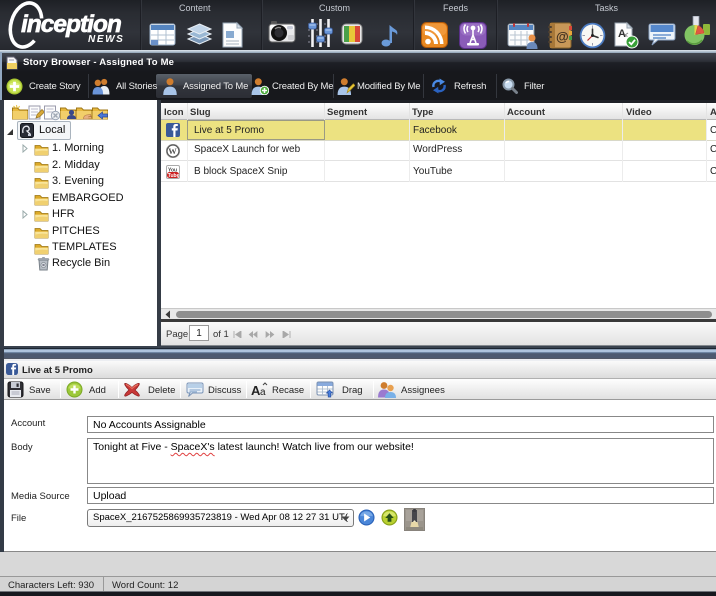  Describe the element at coordinates (622, 34) in the screenshot. I see `svg-text: A` at that location.